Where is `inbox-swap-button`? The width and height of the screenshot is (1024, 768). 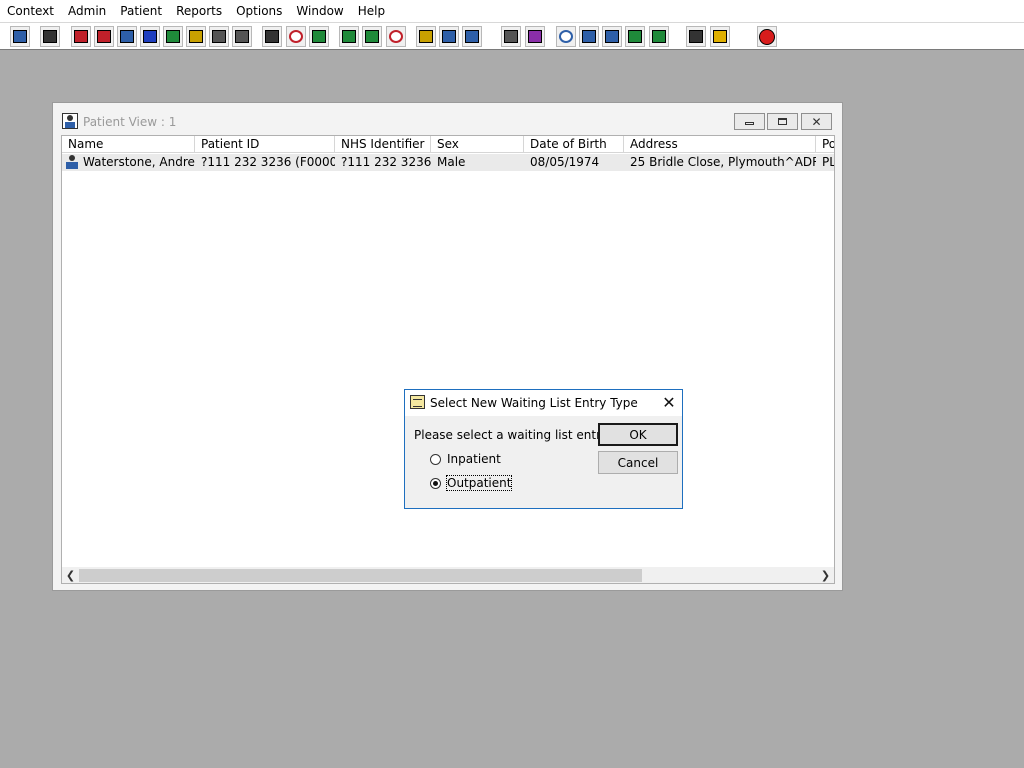 inbox-swap-button is located at coordinates (659, 36).